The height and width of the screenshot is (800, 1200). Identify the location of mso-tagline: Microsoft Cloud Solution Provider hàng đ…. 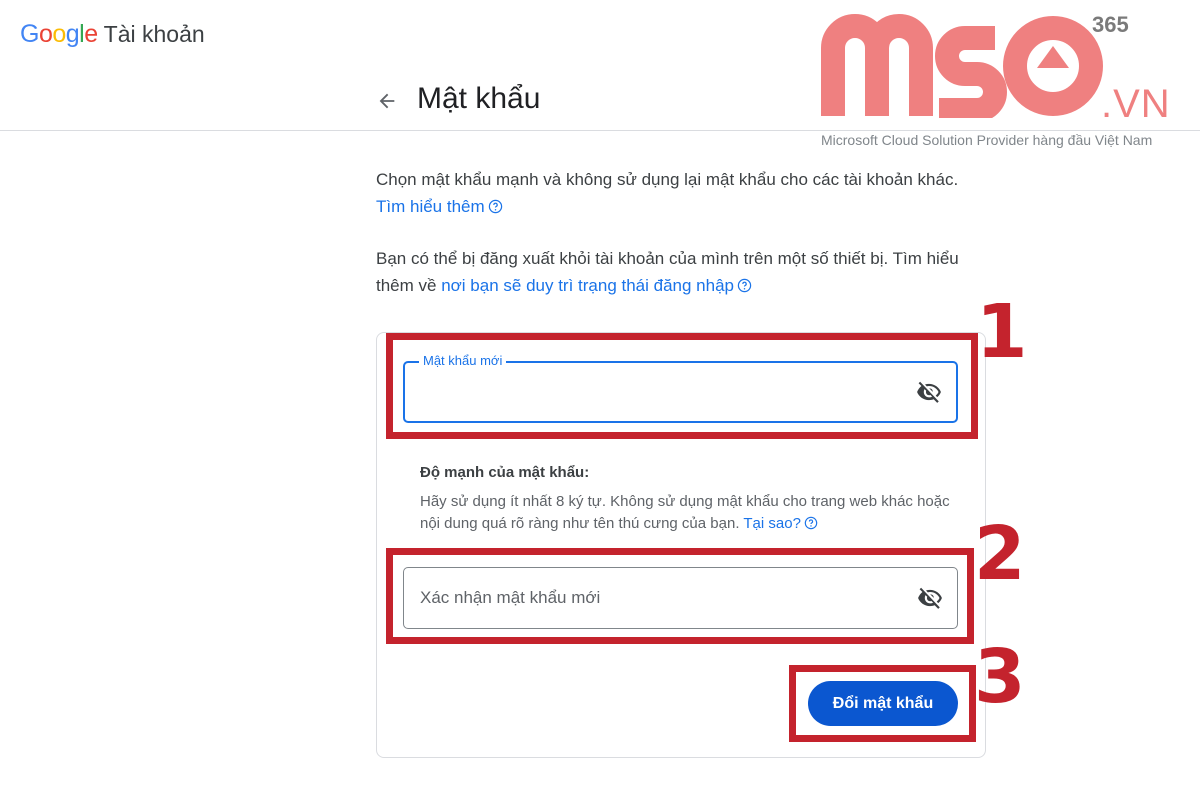
(987, 140).